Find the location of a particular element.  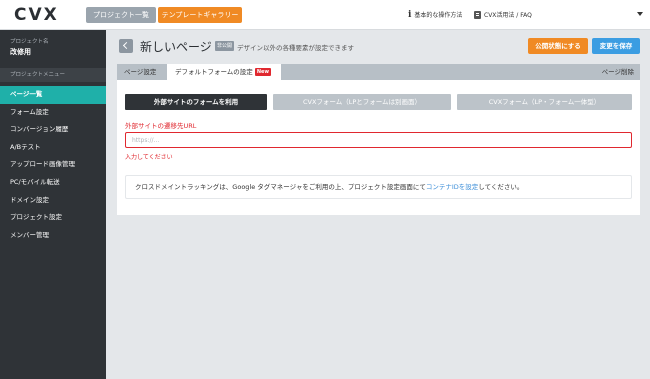

templates-button: テンプレートギャラリー is located at coordinates (200, 15).